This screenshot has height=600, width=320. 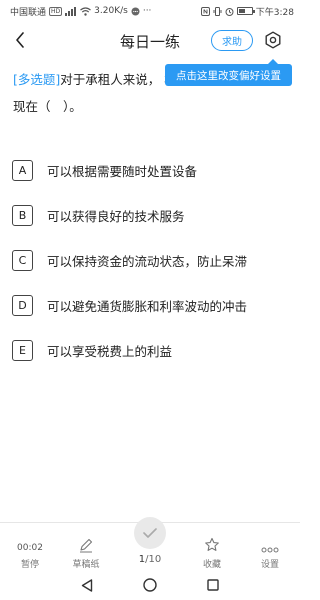 What do you see at coordinates (111, 11) in the screenshot?
I see `network-speed: 3.20K/s` at bounding box center [111, 11].